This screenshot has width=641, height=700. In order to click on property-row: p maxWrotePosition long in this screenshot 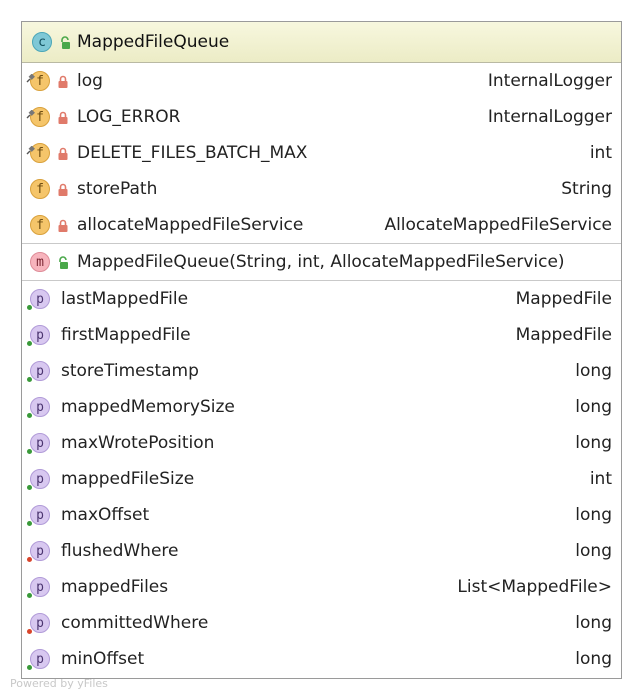, I will do `click(321, 443)`.